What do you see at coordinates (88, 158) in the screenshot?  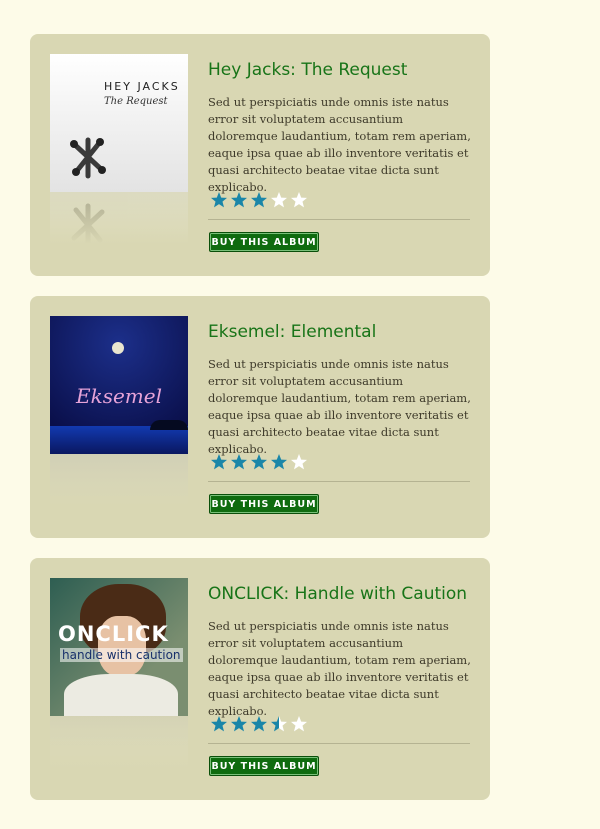 I see `jacks-icon` at bounding box center [88, 158].